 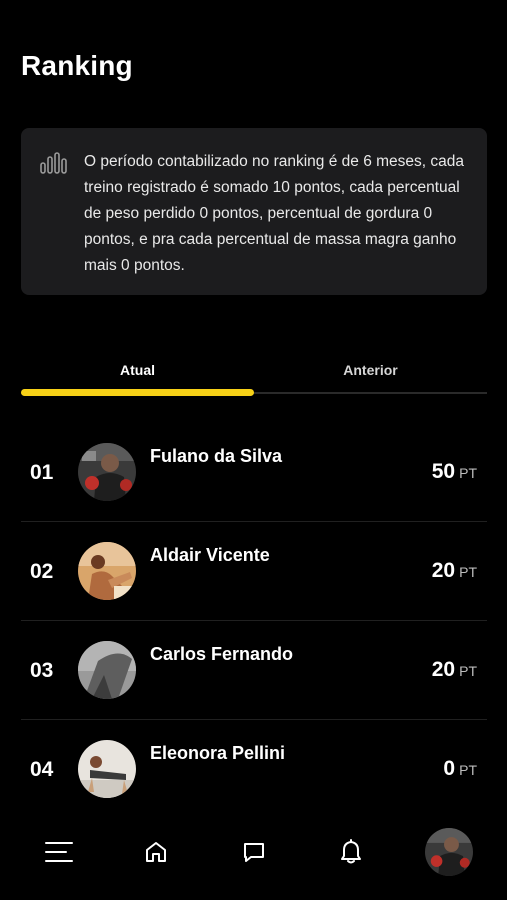 What do you see at coordinates (254, 472) in the screenshot?
I see `ranking-row: 01 Fulano da Silva 50 PT` at bounding box center [254, 472].